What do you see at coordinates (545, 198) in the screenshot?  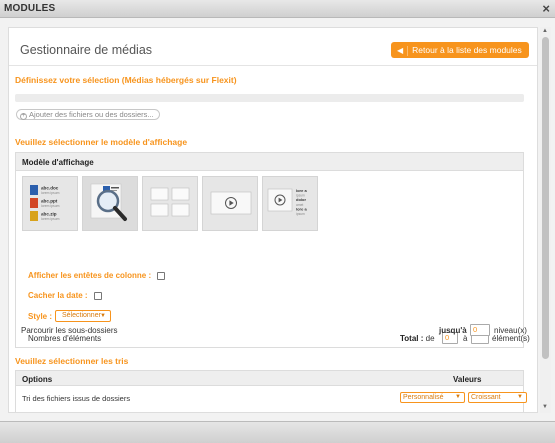 I see `scrollbar-thumb` at bounding box center [545, 198].